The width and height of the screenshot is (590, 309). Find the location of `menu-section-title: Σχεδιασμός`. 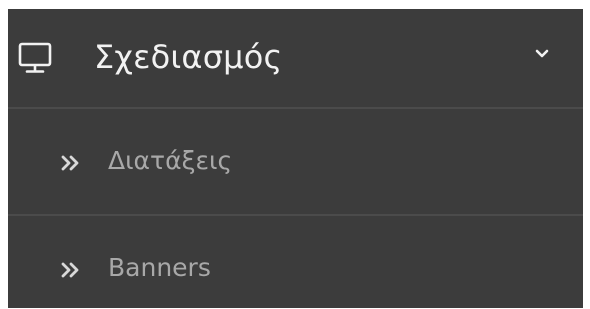

menu-section-title: Σχεδιασμός is located at coordinates (188, 57).